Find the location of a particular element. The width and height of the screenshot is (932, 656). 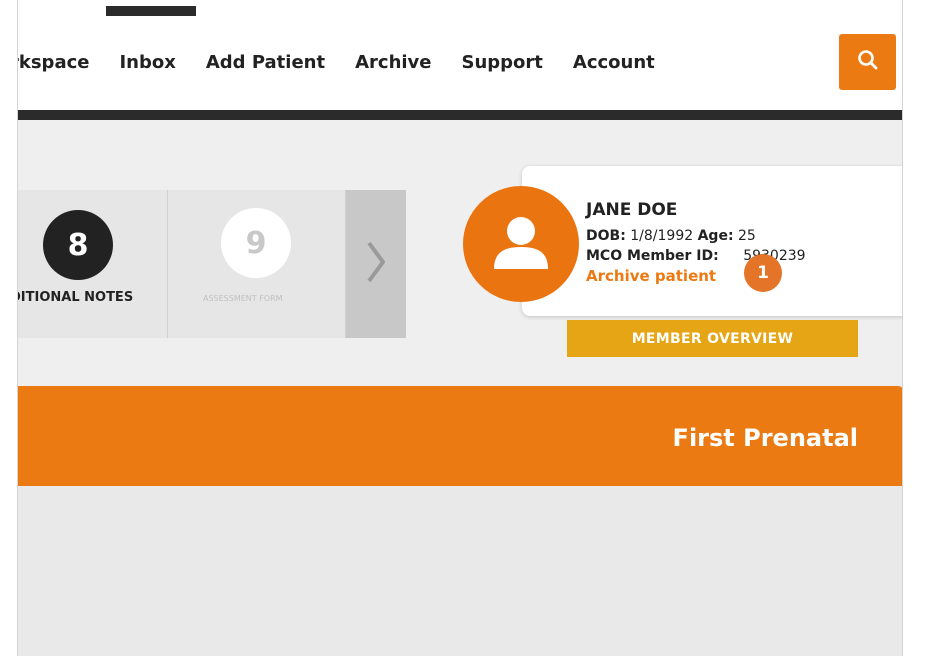

step-tiles: 8 DITIONAL NOTES 9 ASSESSMENT FORM is located at coordinates (212, 264).